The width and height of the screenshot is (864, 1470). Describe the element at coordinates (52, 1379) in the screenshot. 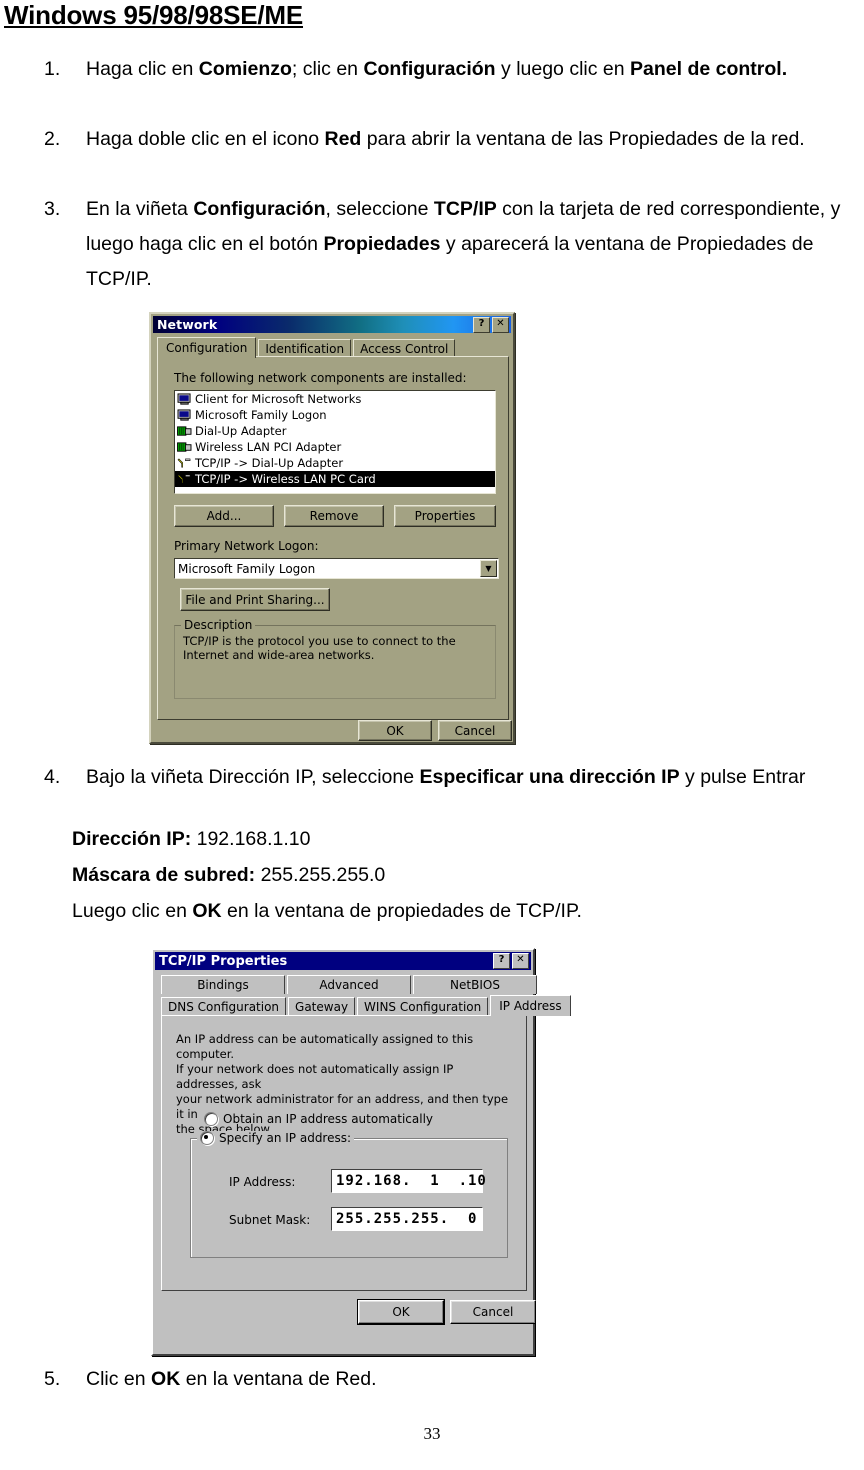

I see `step-5-number: 5.` at that location.